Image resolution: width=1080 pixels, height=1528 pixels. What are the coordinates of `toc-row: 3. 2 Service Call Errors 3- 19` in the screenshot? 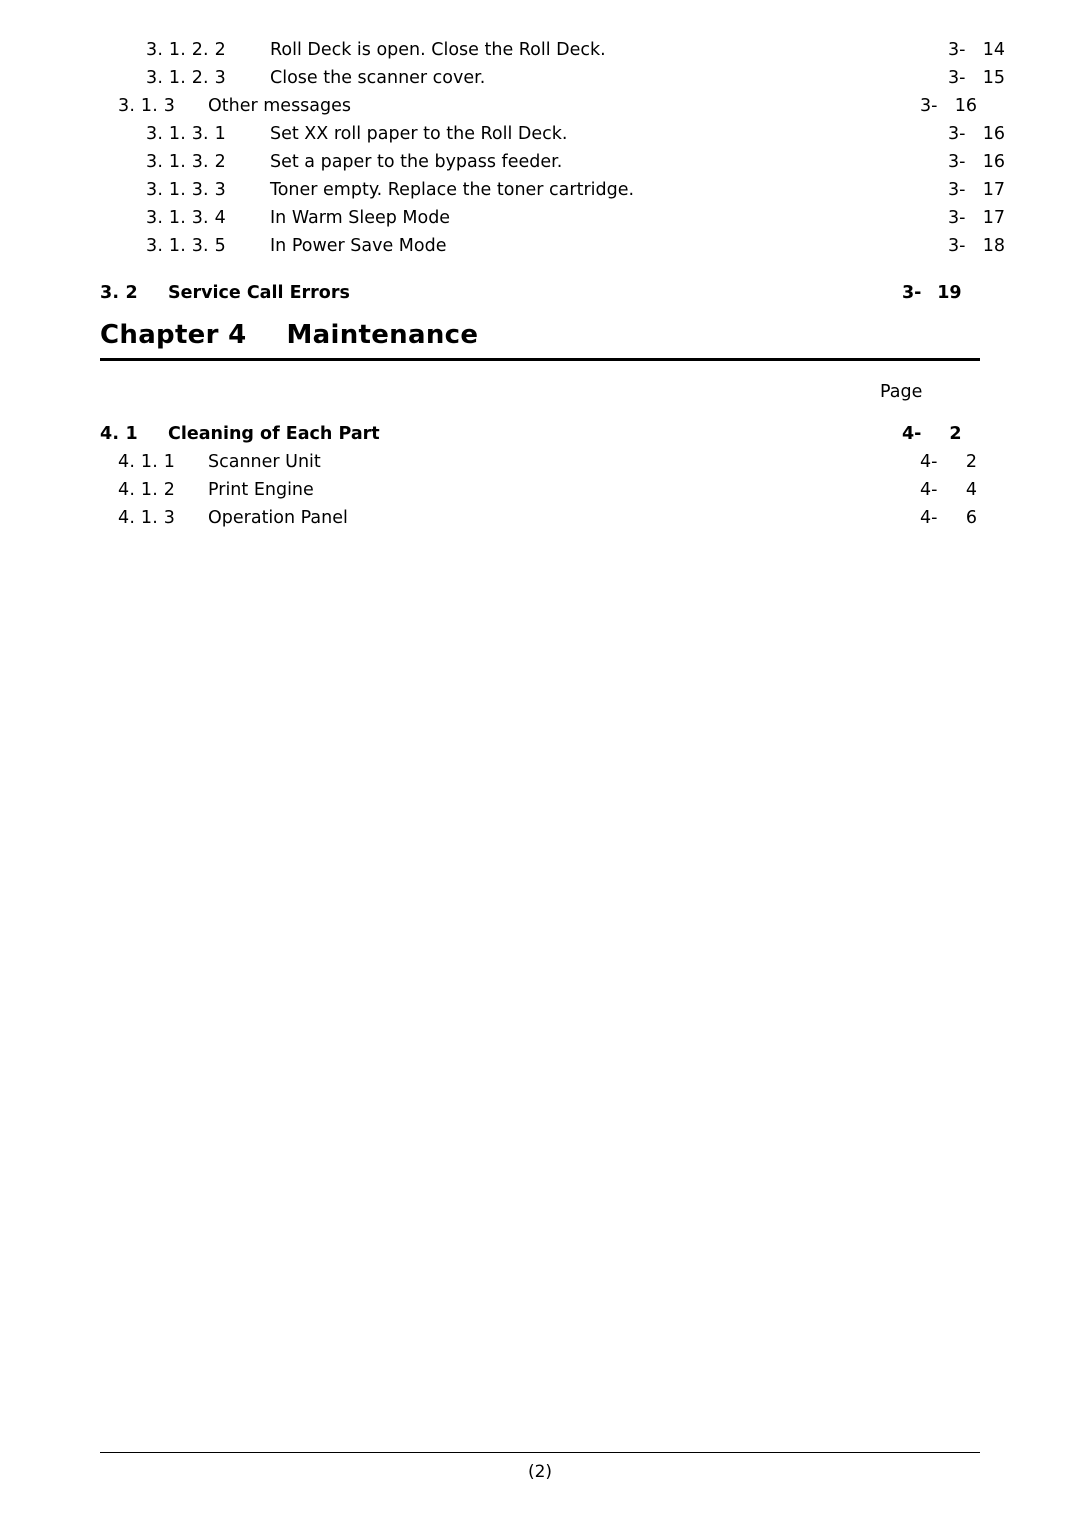 It's located at (540, 296).